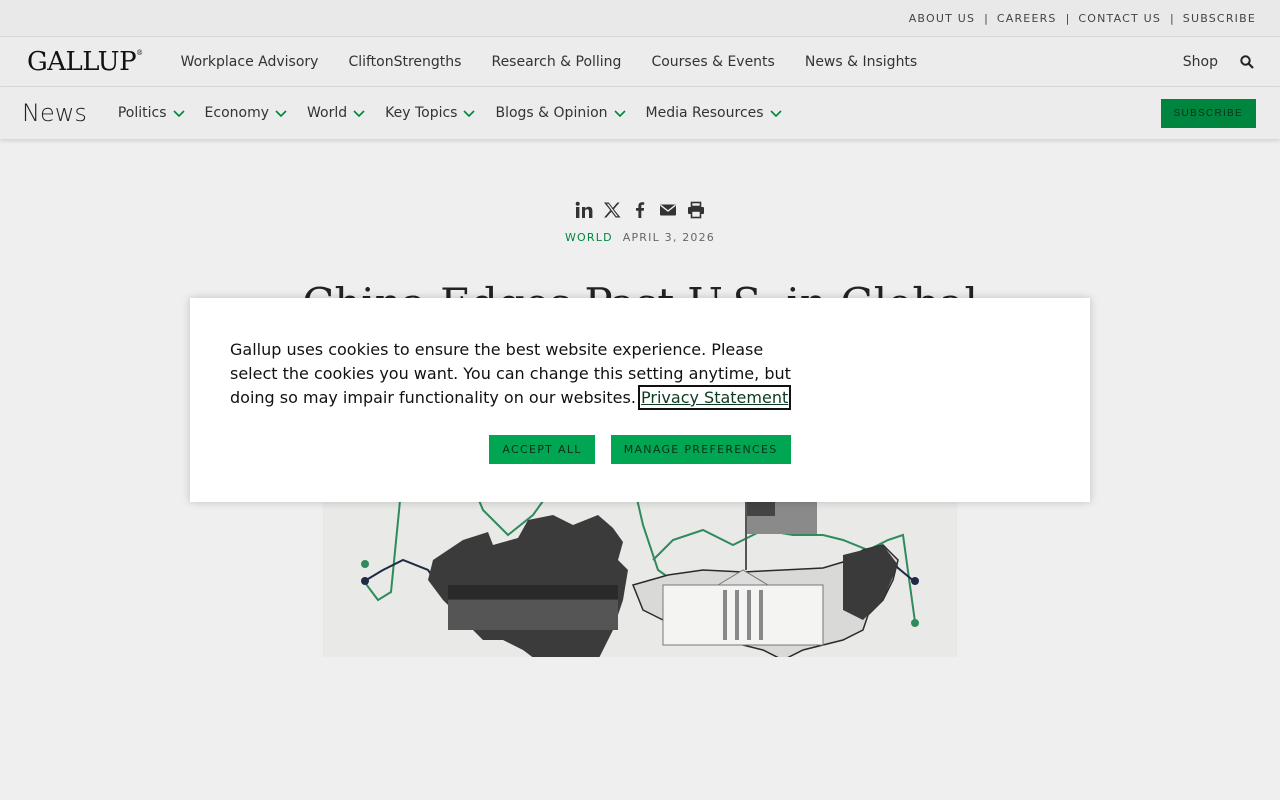 The height and width of the screenshot is (800, 1280). Describe the element at coordinates (542, 449) in the screenshot. I see `accept-all-button: ACCEPT ALL` at that location.